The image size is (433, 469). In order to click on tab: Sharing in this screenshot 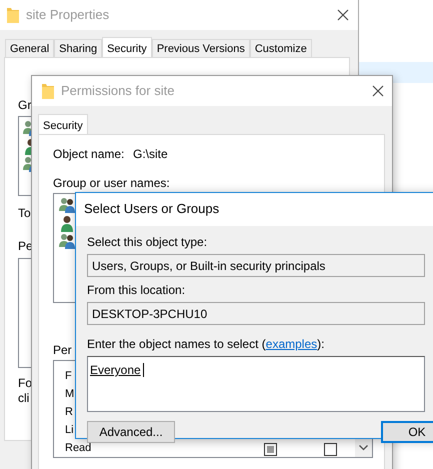, I will do `click(78, 48)`.